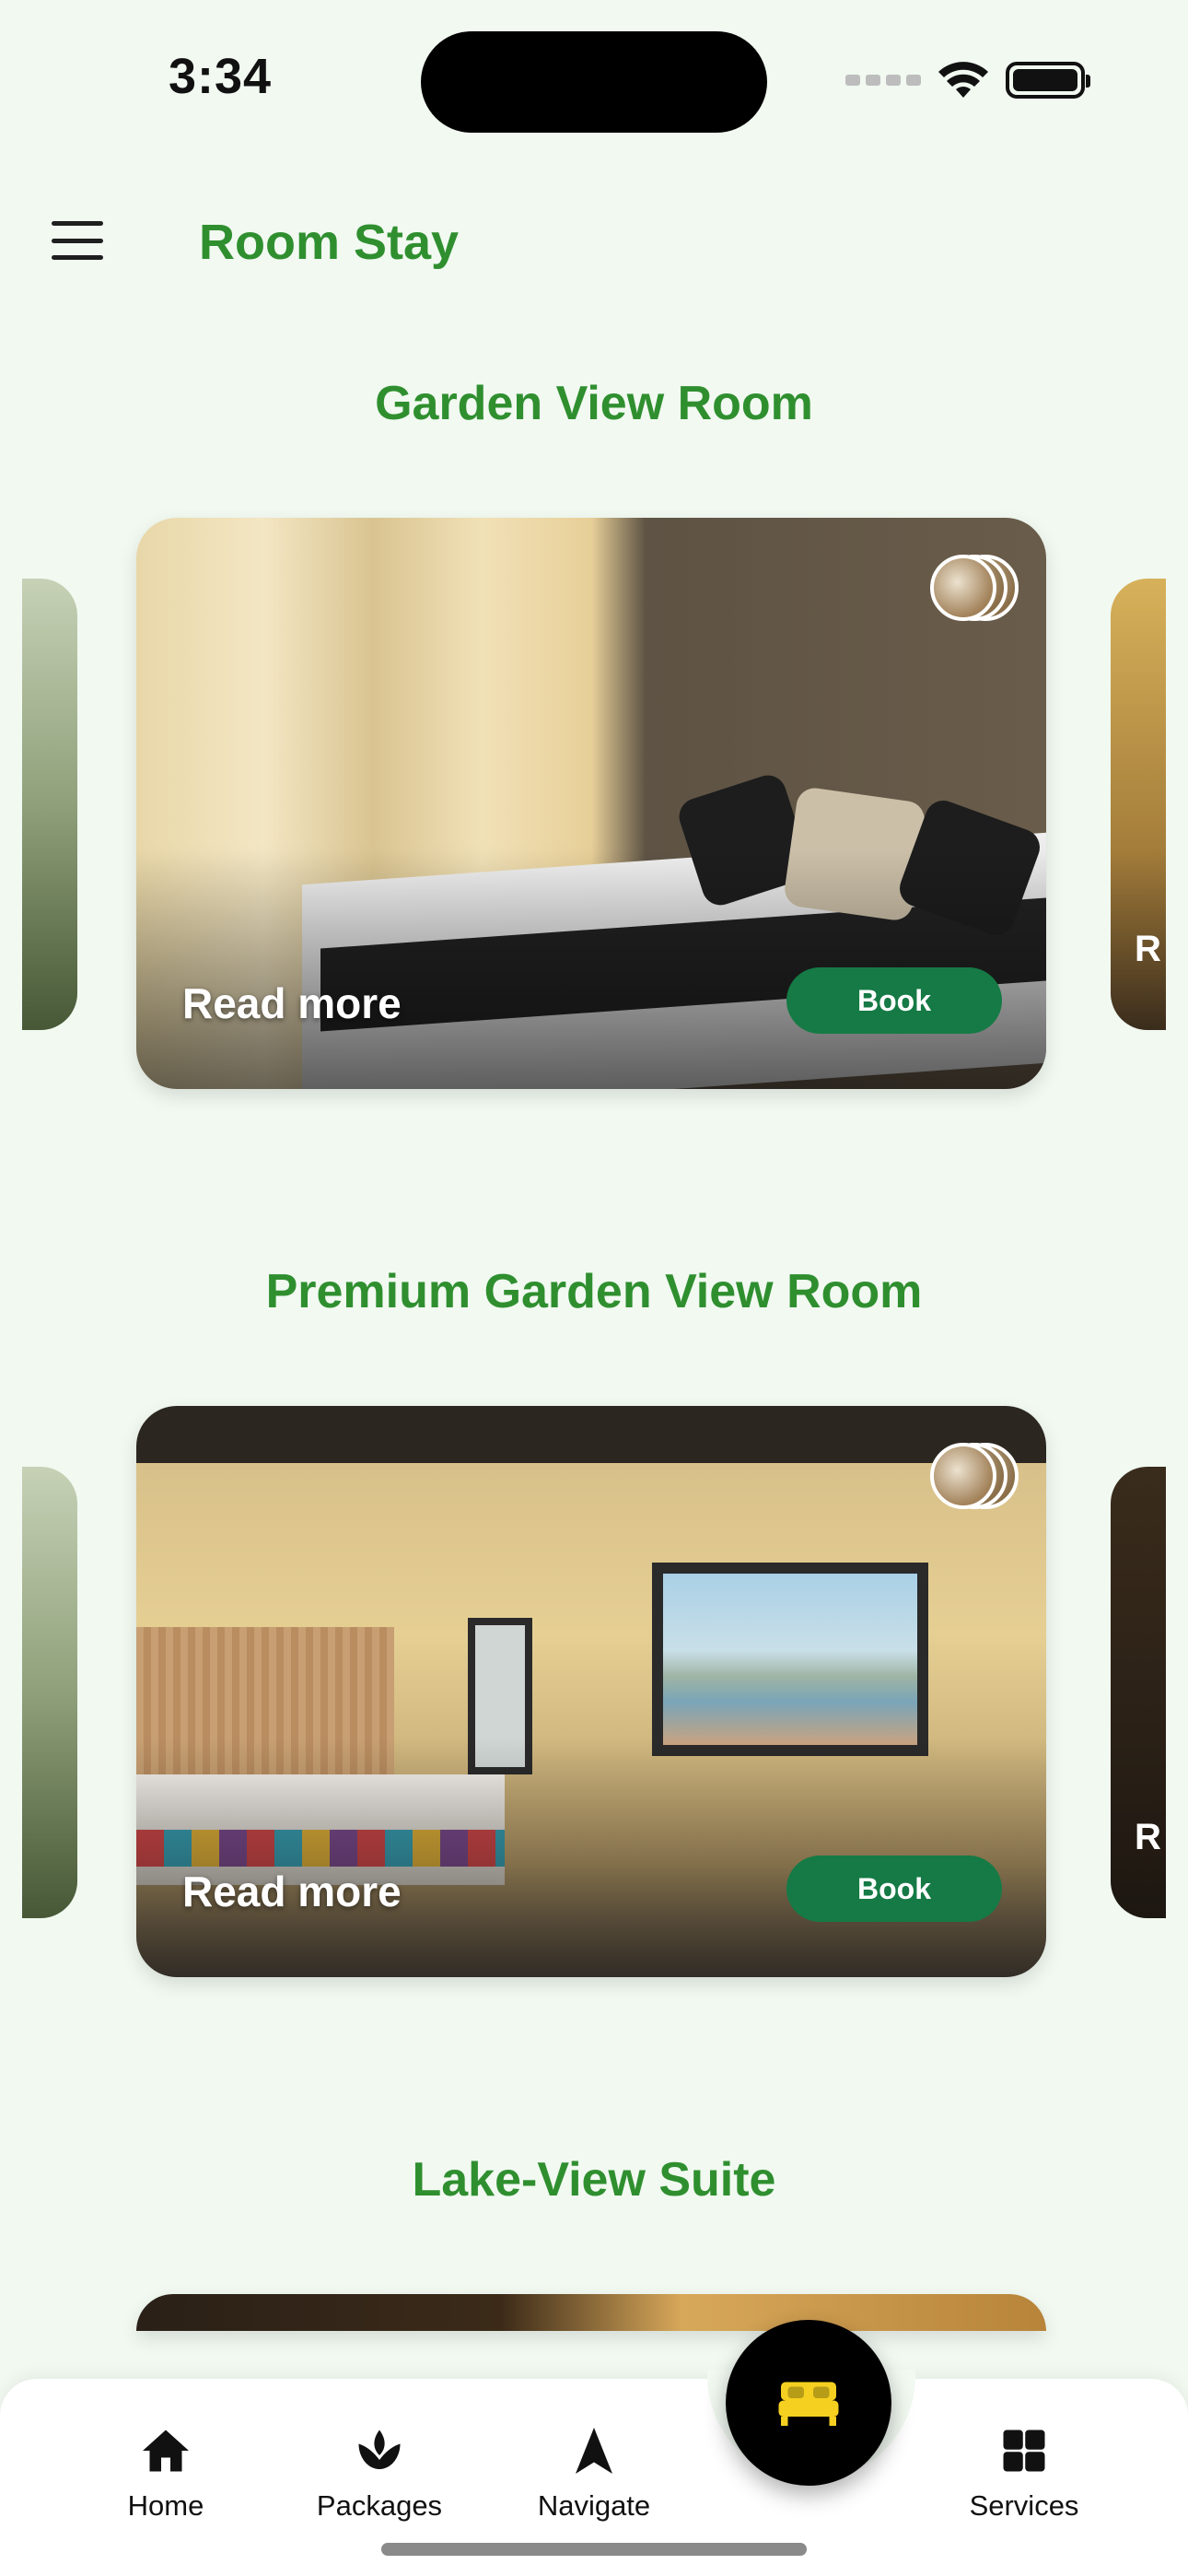 The width and height of the screenshot is (1188, 2576). What do you see at coordinates (1024, 2505) in the screenshot?
I see `nav-label-services: Services` at bounding box center [1024, 2505].